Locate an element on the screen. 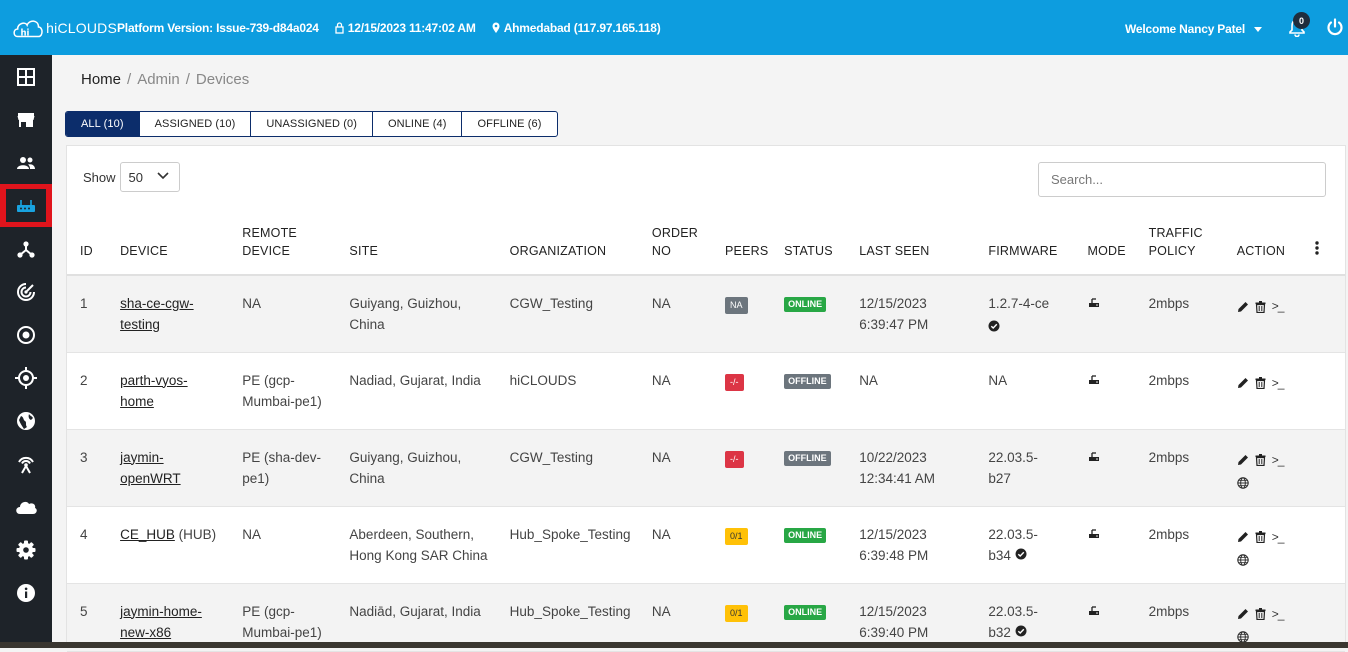  col-header-last-seen: LAST SEEN is located at coordinates (924, 247).